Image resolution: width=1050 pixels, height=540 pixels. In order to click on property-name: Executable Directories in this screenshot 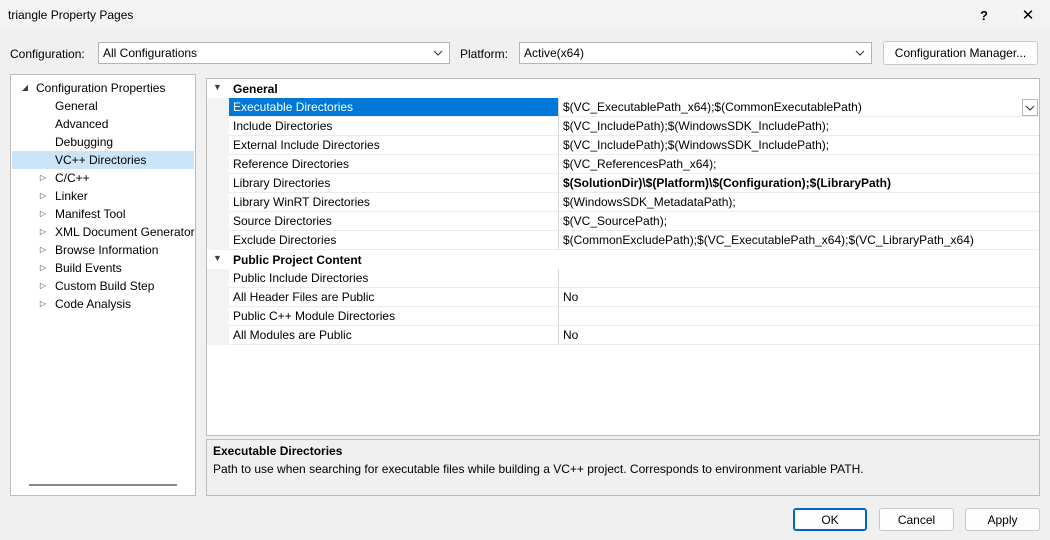, I will do `click(393, 107)`.